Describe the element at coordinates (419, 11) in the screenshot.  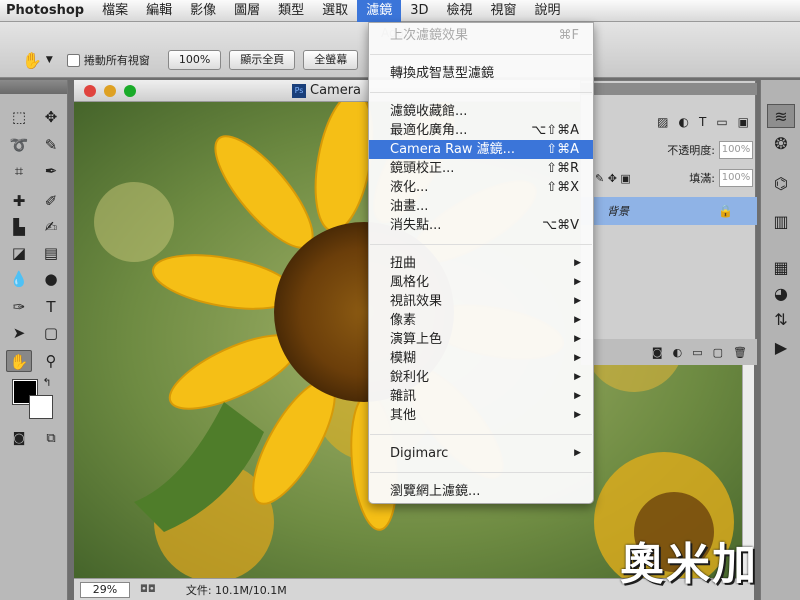
I see `menu-3d: 3D` at that location.